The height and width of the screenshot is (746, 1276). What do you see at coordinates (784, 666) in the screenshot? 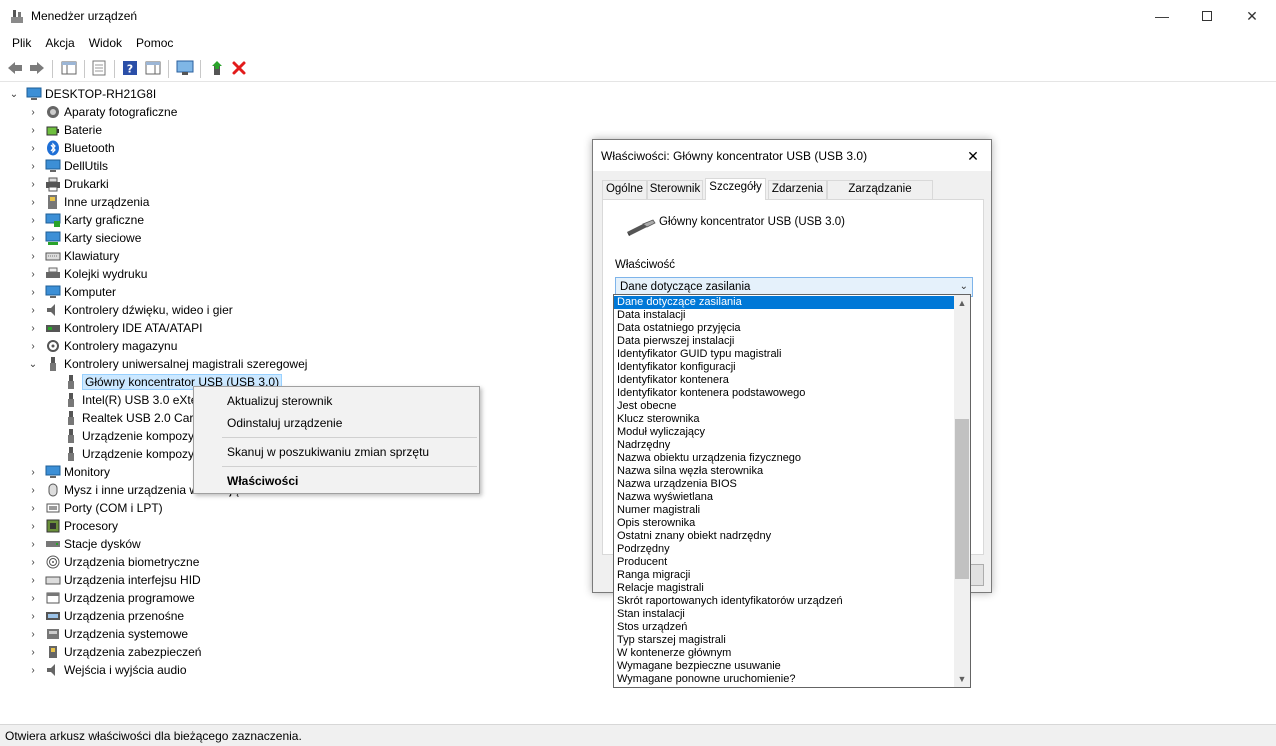
I see `dropdown-item: Wymagane bezpieczne usuwanie` at bounding box center [784, 666].